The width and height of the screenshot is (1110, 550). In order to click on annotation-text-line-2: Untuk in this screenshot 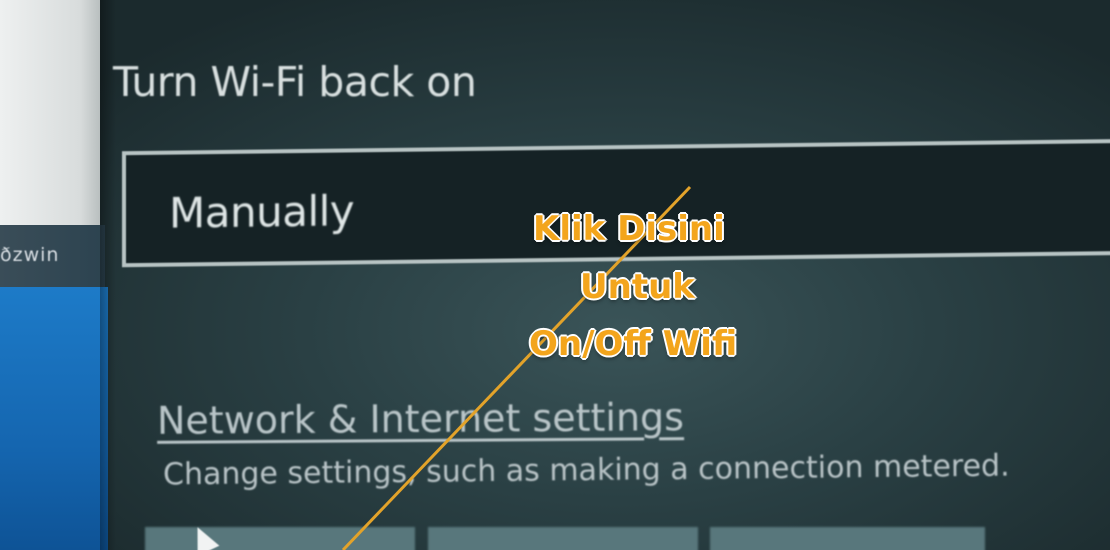, I will do `click(637, 287)`.